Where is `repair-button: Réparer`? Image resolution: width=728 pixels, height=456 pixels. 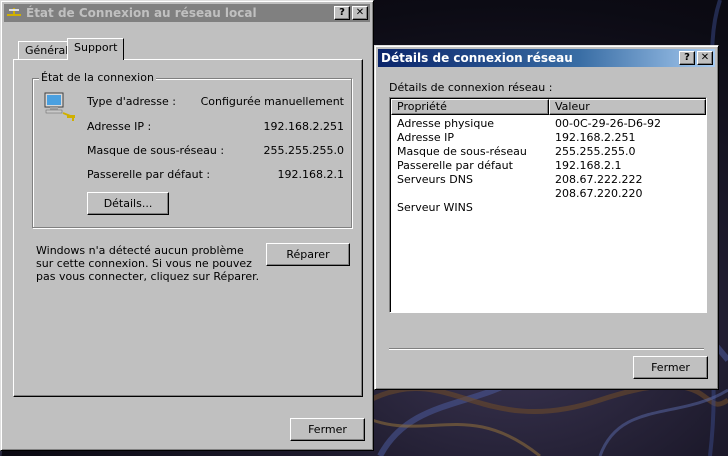
repair-button: Réparer is located at coordinates (308, 254).